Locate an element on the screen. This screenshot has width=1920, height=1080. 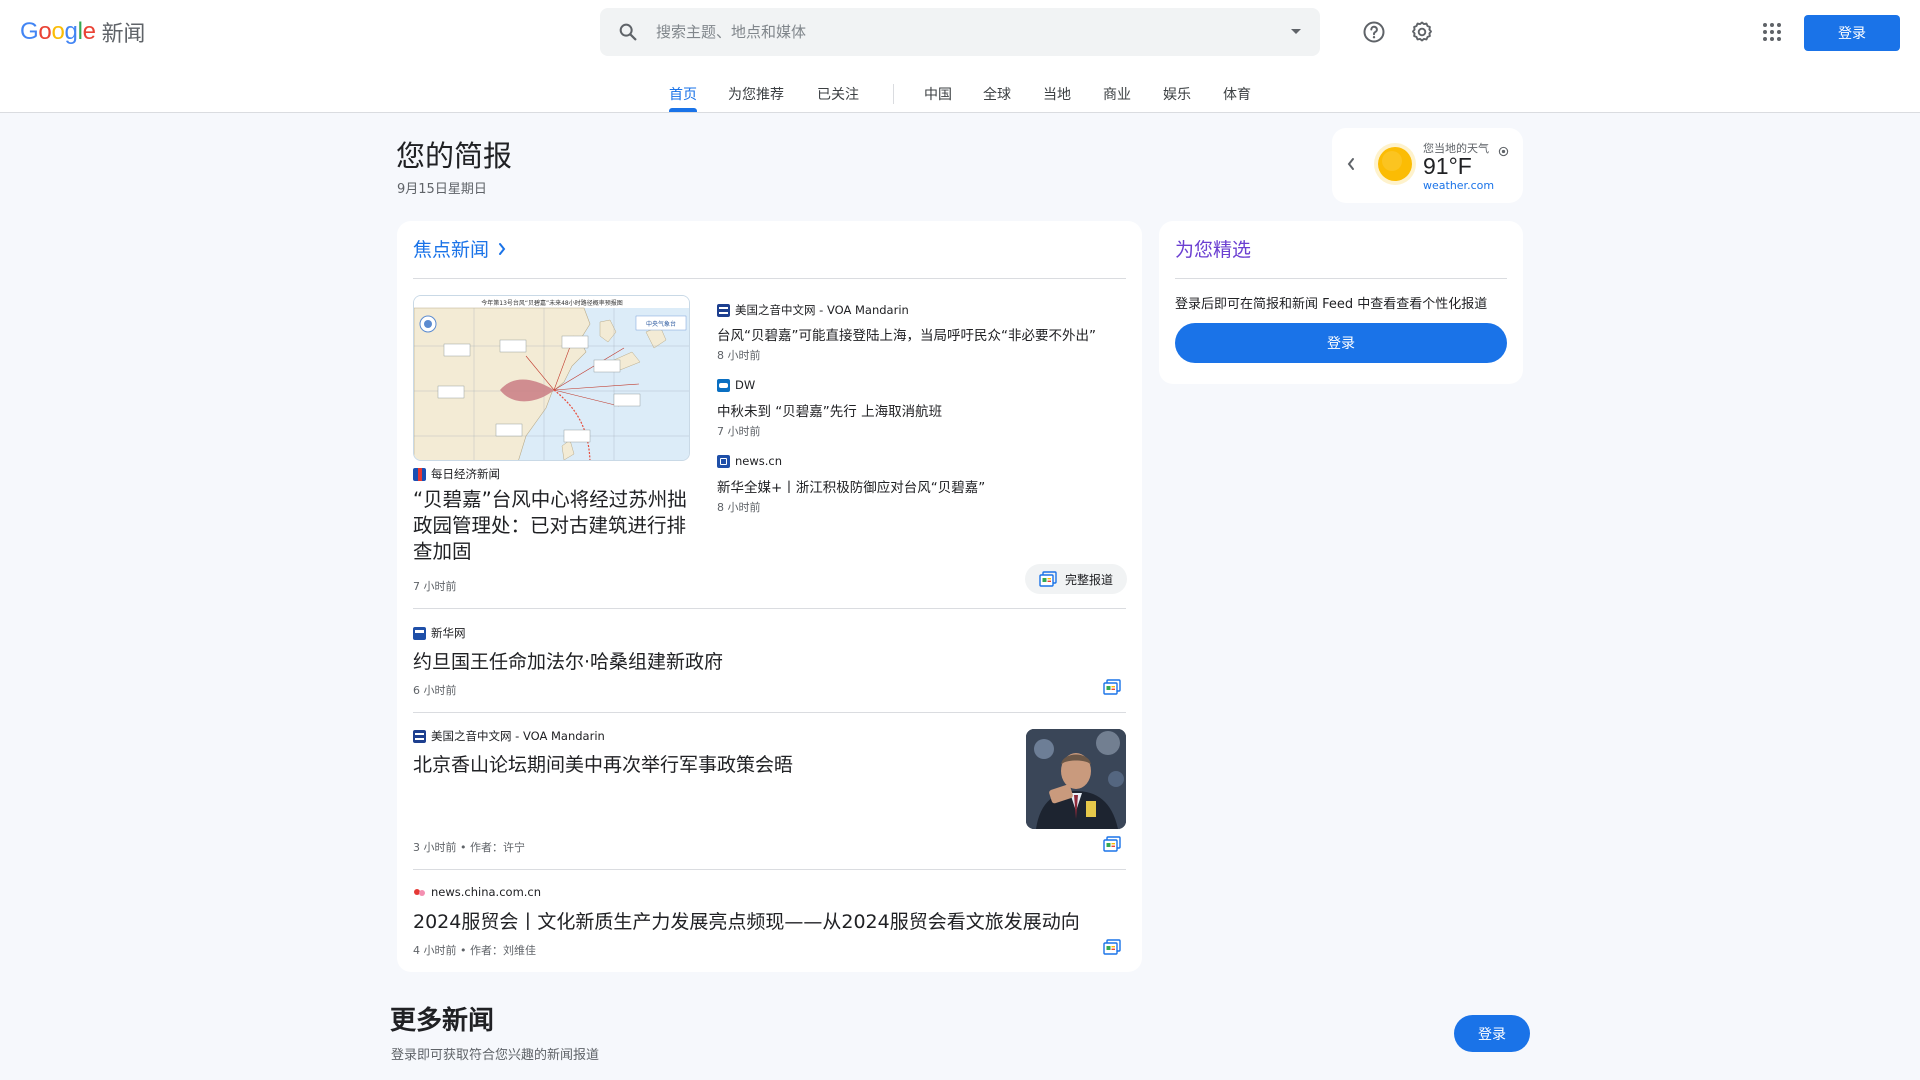
tab-china: 中国 is located at coordinates (938, 94).